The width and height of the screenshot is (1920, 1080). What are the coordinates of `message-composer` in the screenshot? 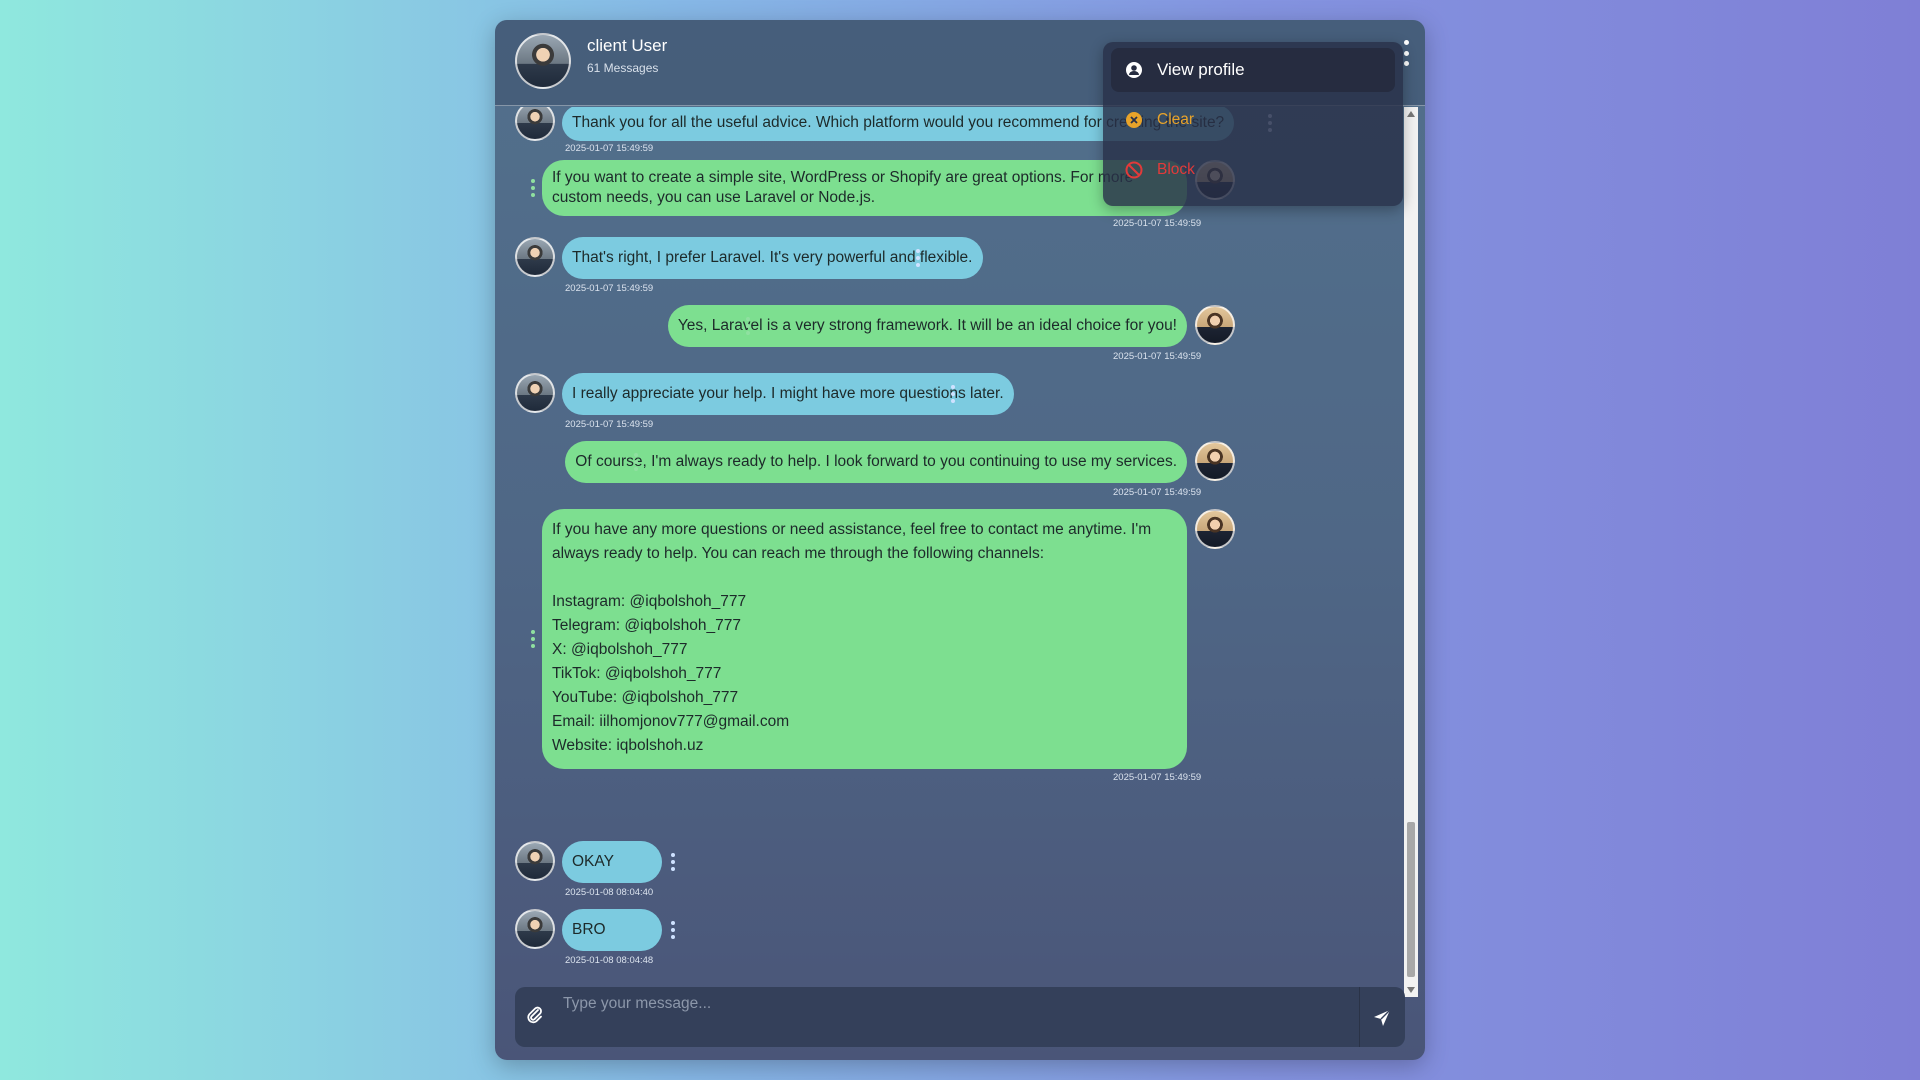 It's located at (960, 1017).